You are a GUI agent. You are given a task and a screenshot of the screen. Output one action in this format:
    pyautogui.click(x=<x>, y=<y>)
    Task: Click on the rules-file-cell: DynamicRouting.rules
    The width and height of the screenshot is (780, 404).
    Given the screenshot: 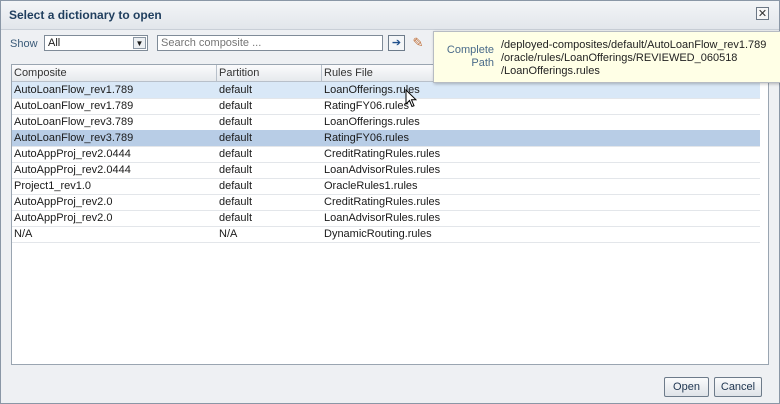 What is the action you would take?
    pyautogui.click(x=378, y=234)
    